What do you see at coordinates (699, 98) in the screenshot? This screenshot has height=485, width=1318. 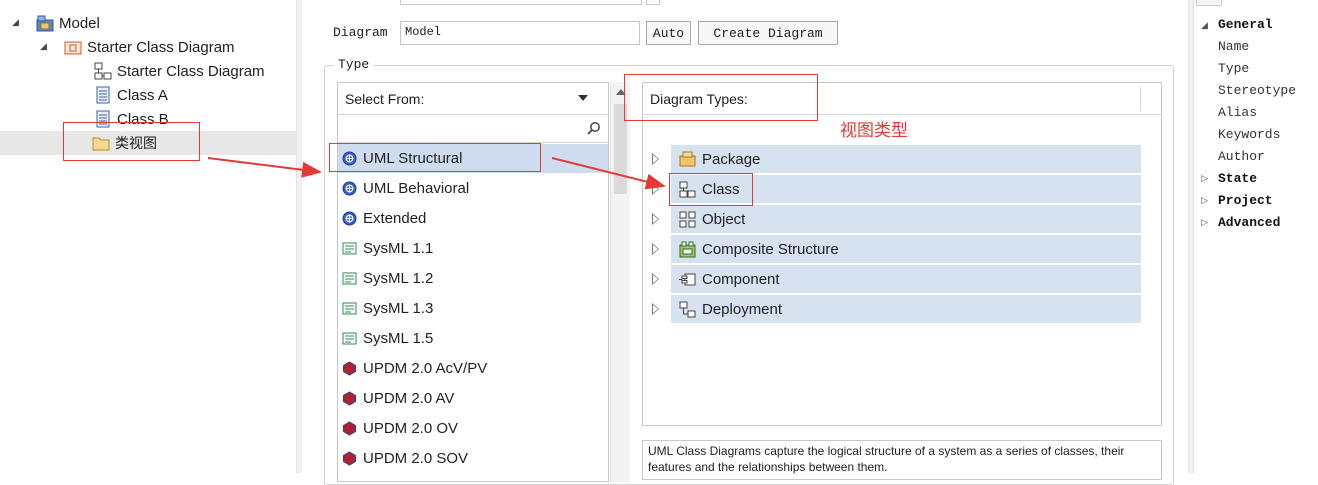 I see `diagram-types-label: Diagram Types:` at bounding box center [699, 98].